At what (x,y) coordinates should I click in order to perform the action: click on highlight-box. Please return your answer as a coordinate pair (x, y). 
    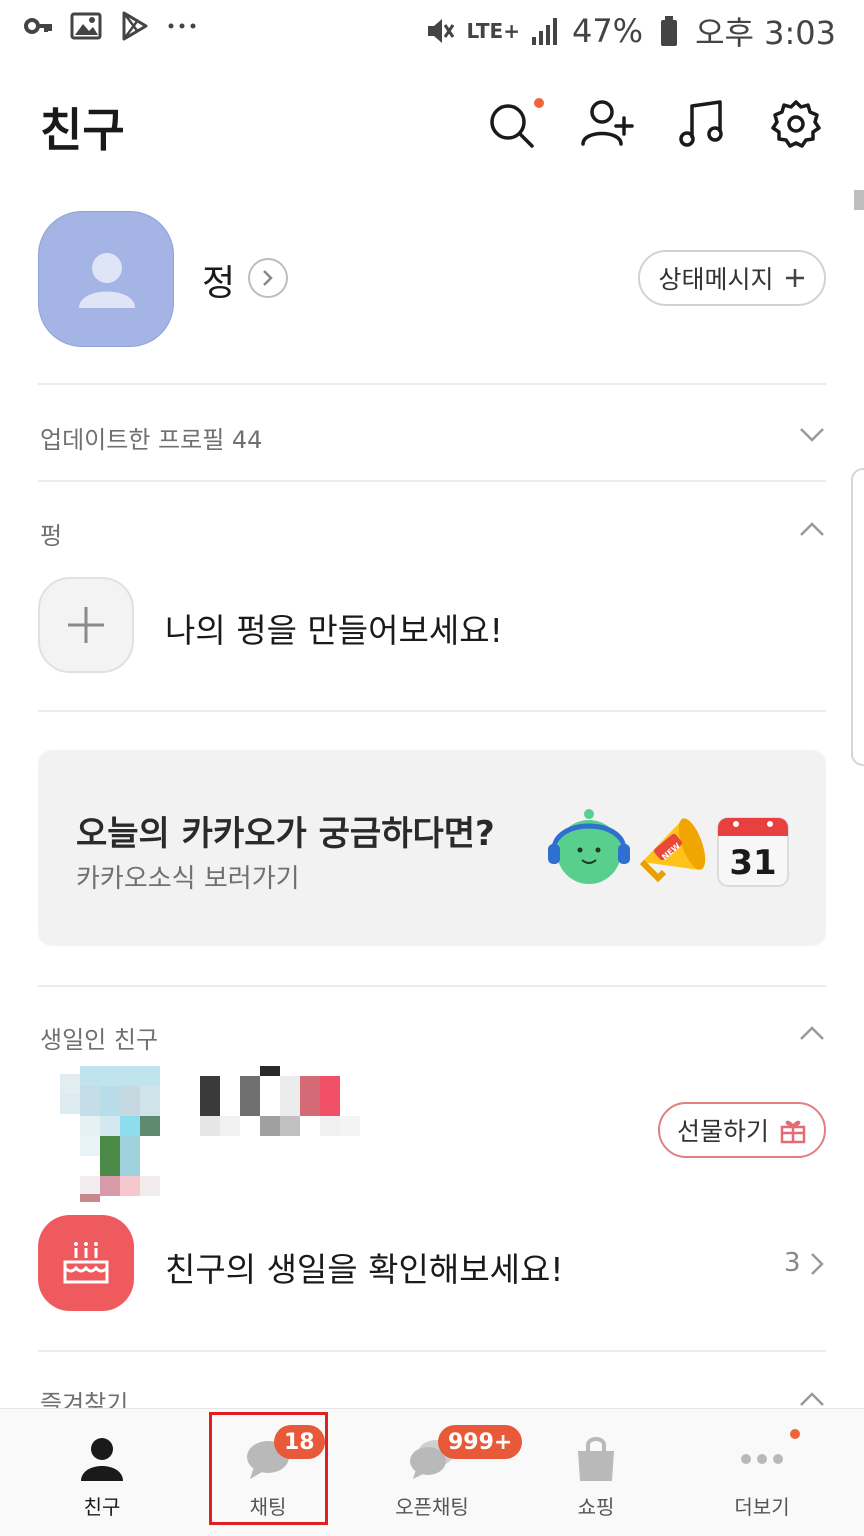
    Looking at the image, I should click on (268, 1468).